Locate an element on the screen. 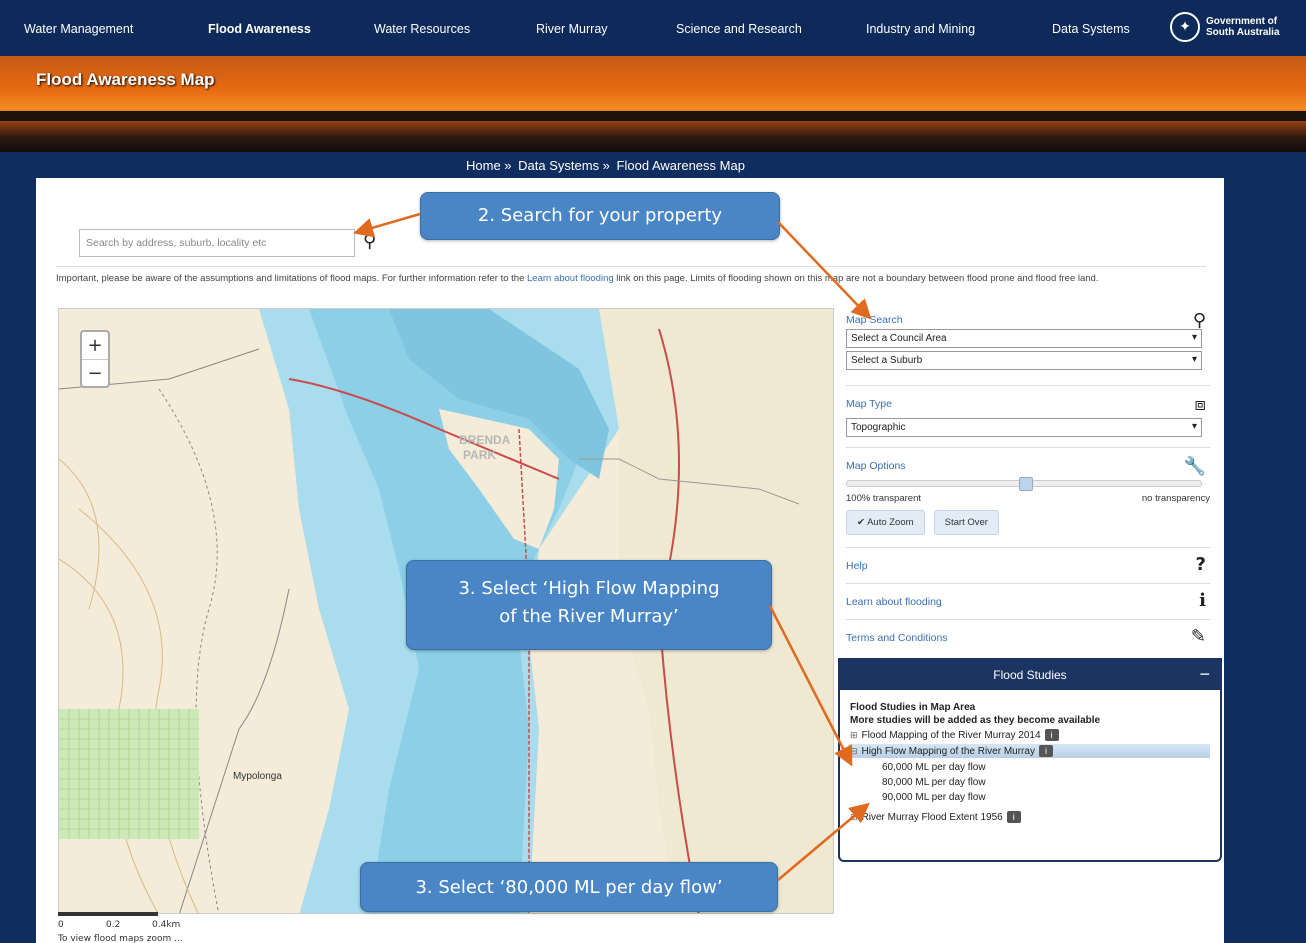 The image size is (1306, 943). divider is located at coordinates (631, 266).